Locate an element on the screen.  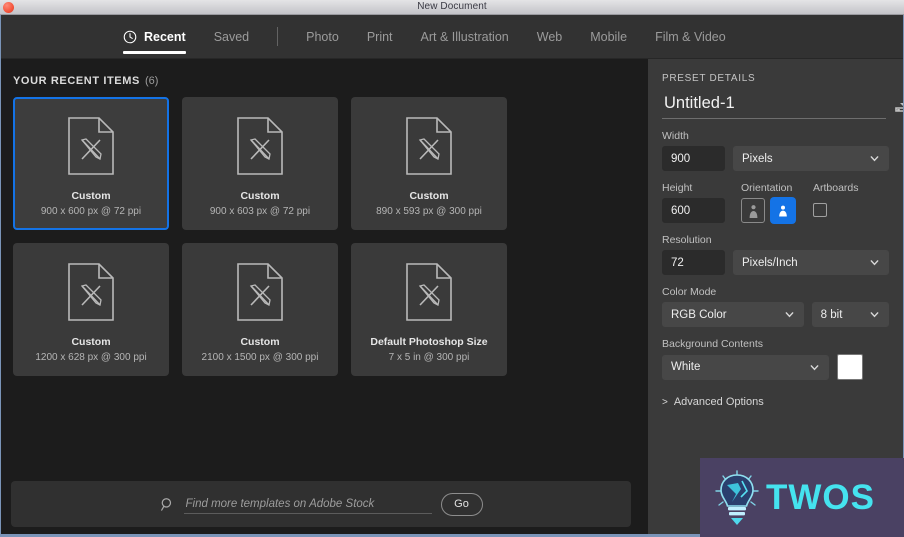
recent-item-title: Default Photoshop Size is located at coordinates (429, 342).